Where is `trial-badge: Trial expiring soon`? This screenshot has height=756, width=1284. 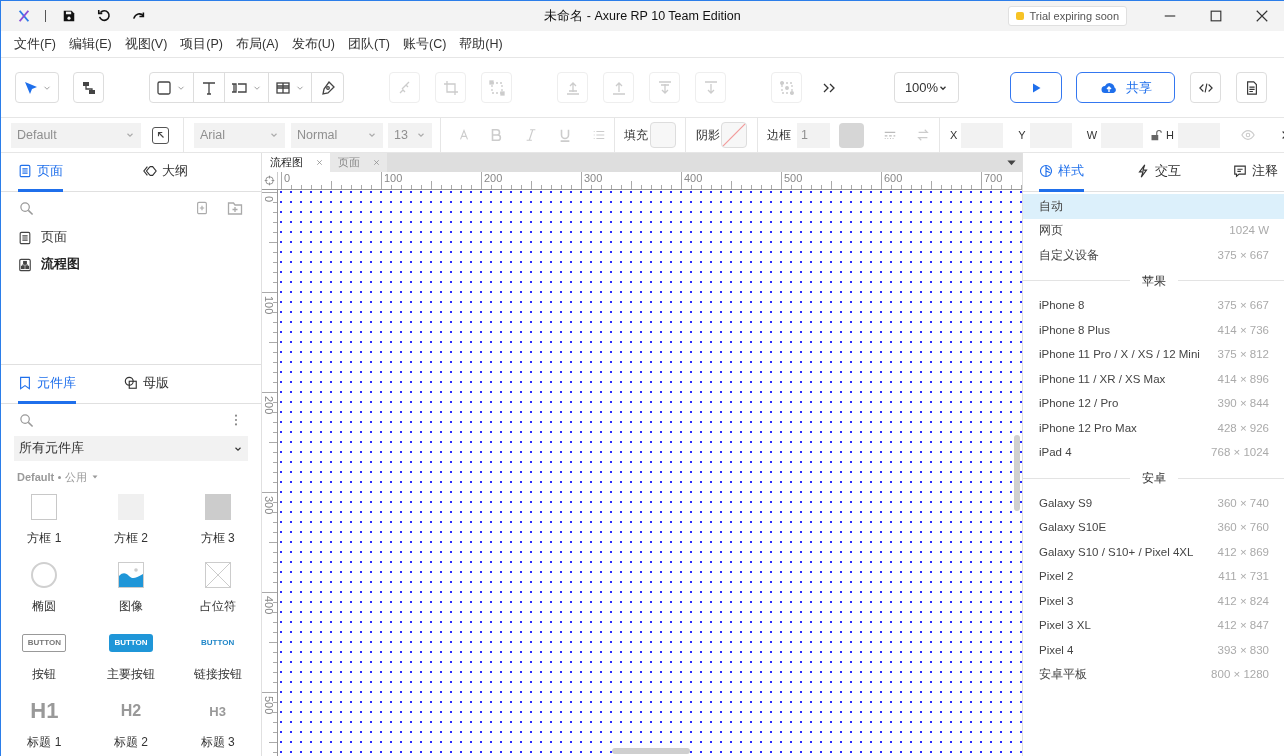
trial-badge: Trial expiring soon is located at coordinates (1067, 16).